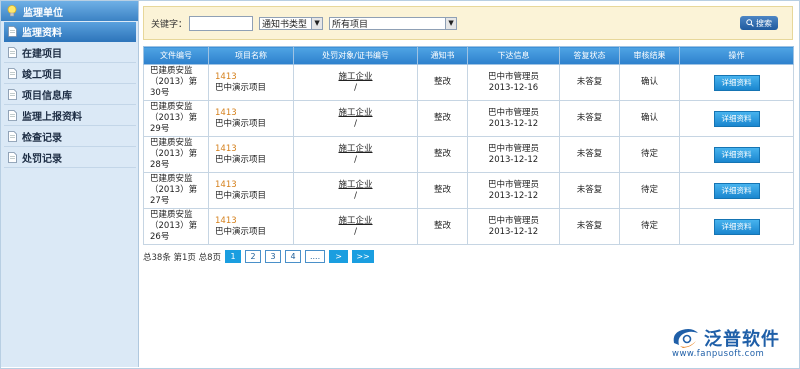 Image resolution: width=800 pixels, height=369 pixels. What do you see at coordinates (513, 55) in the screenshot?
I see `column-header: 下达信息` at bounding box center [513, 55].